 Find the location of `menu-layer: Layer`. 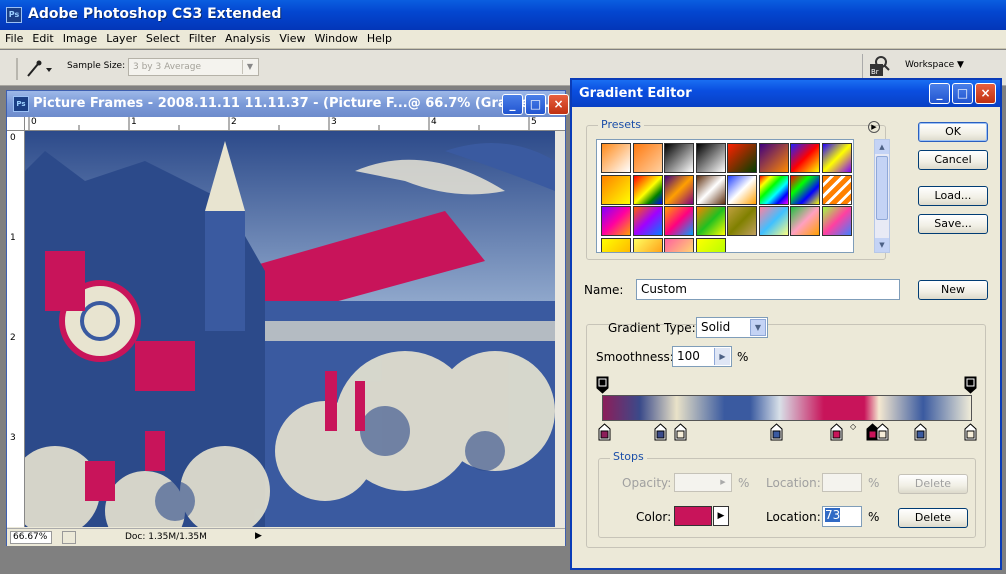

menu-layer: Layer is located at coordinates (121, 37).